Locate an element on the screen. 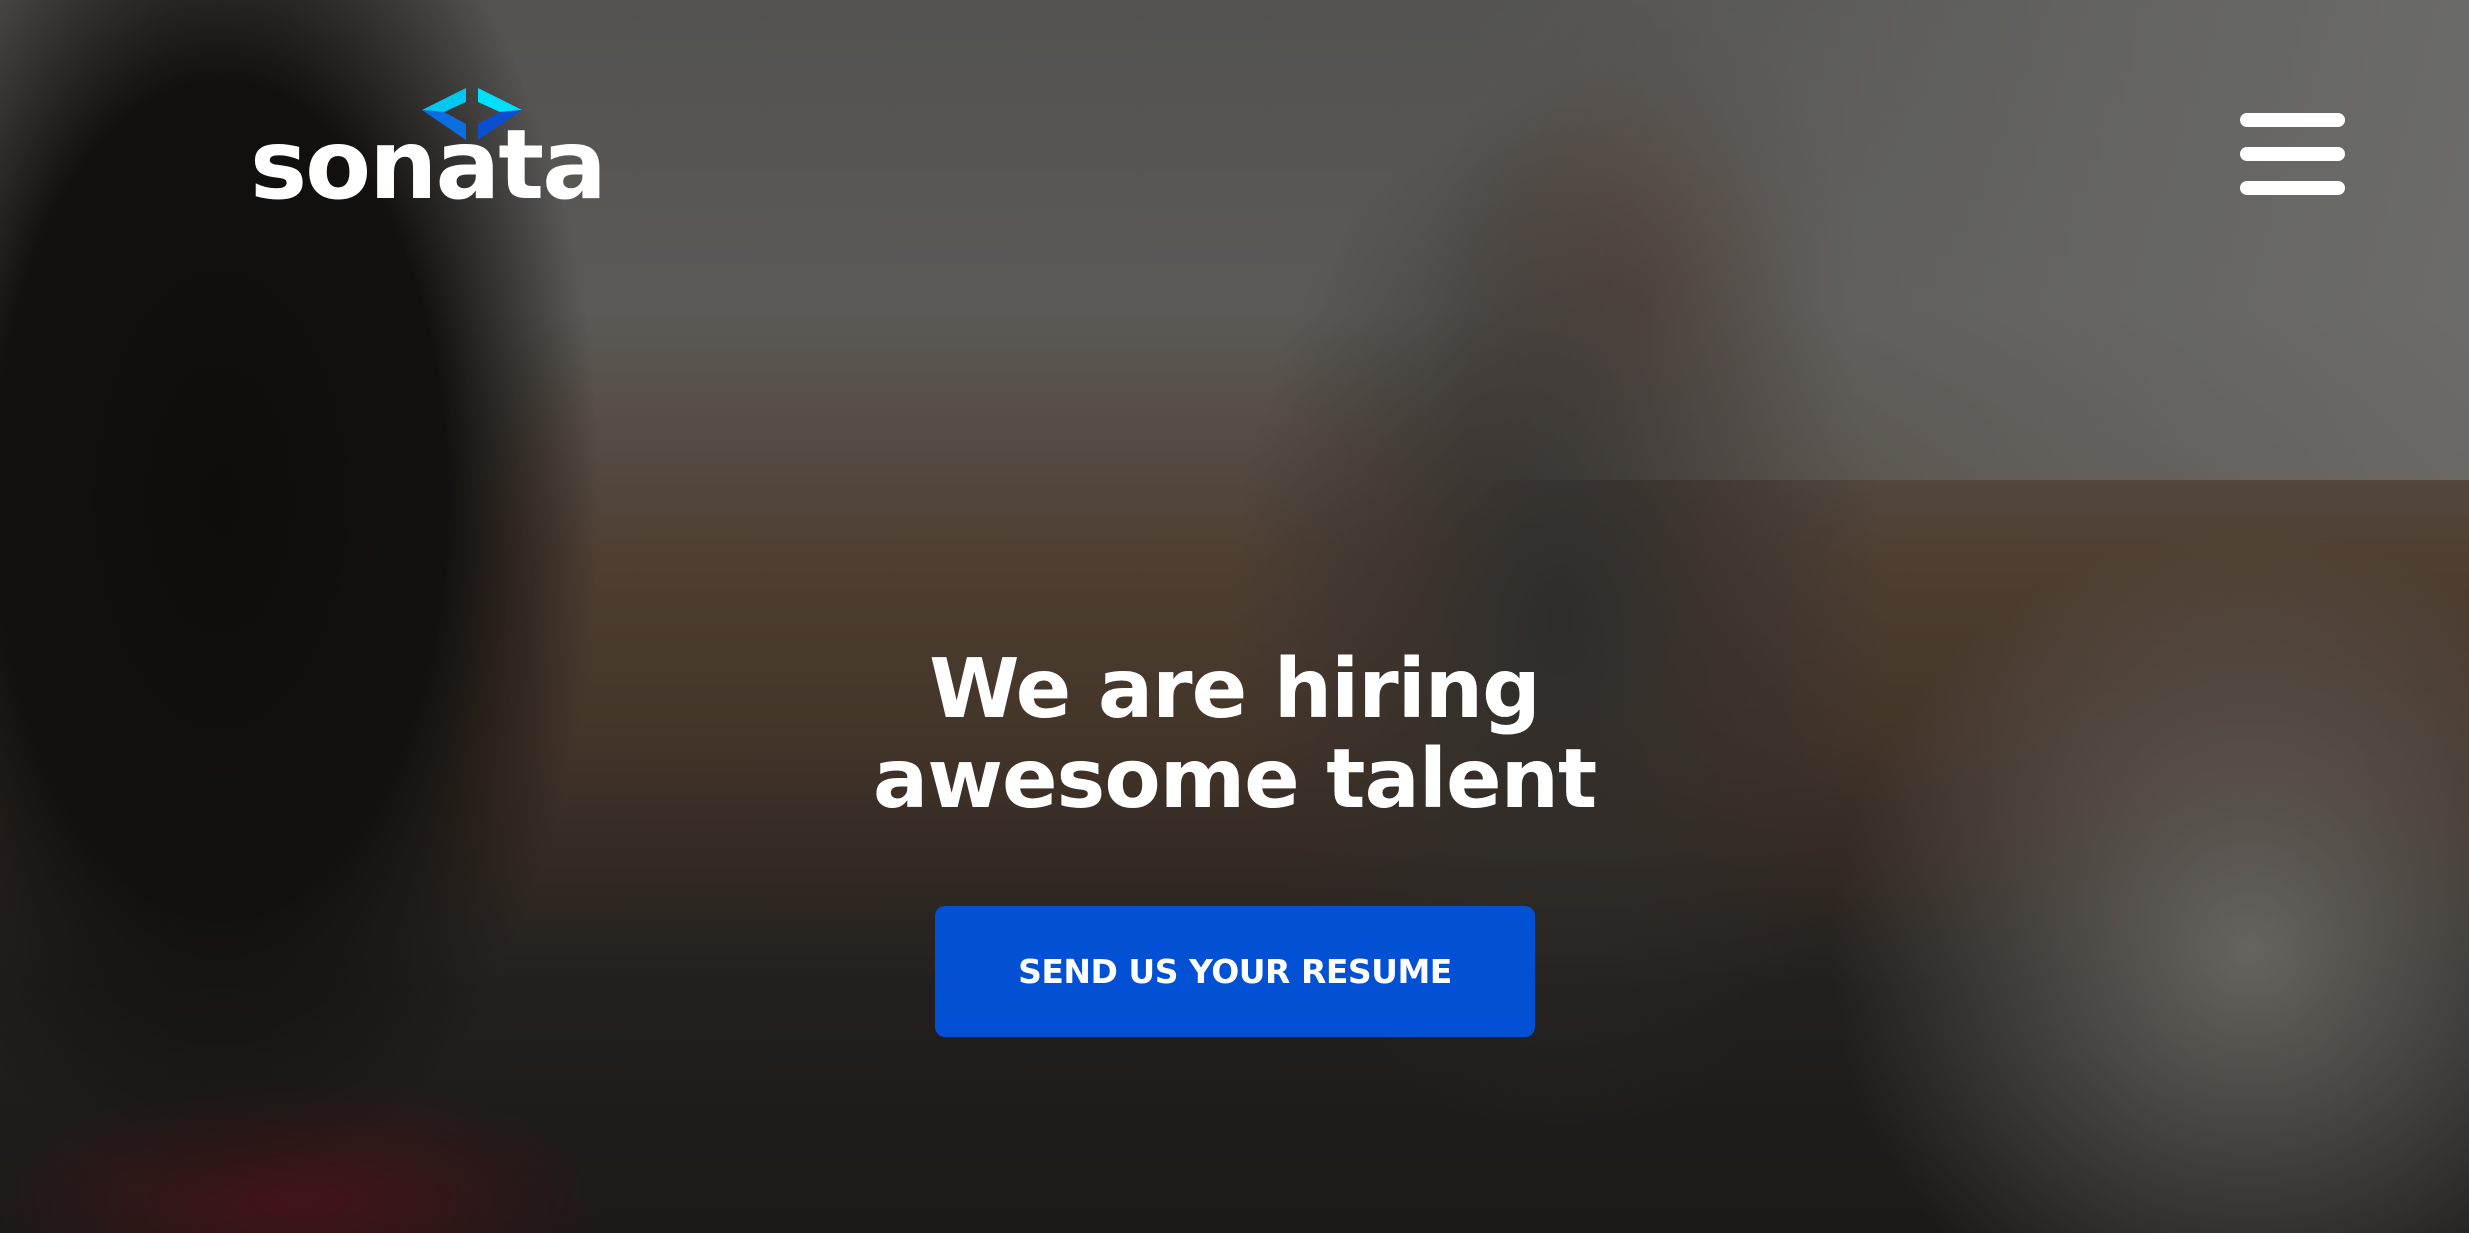 This screenshot has width=2469, height=1233. hero-headline: We are hiring awesome talent is located at coordinates (1234, 735).